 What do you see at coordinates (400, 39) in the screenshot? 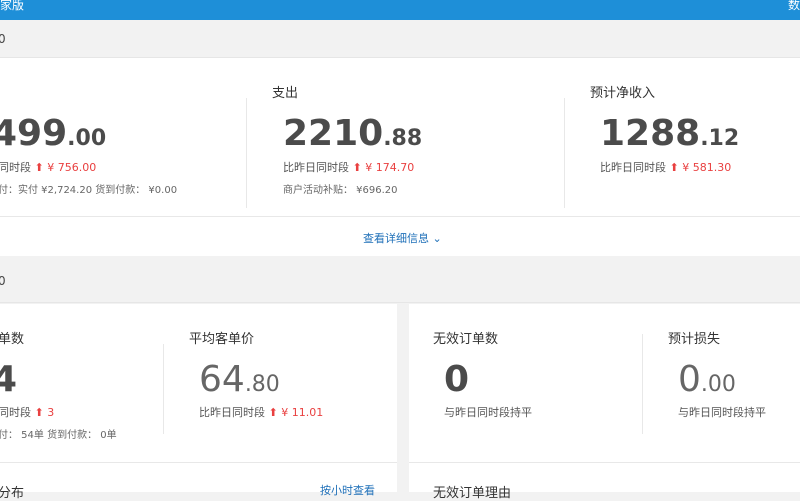
I see `income-section-header: 0` at bounding box center [400, 39].